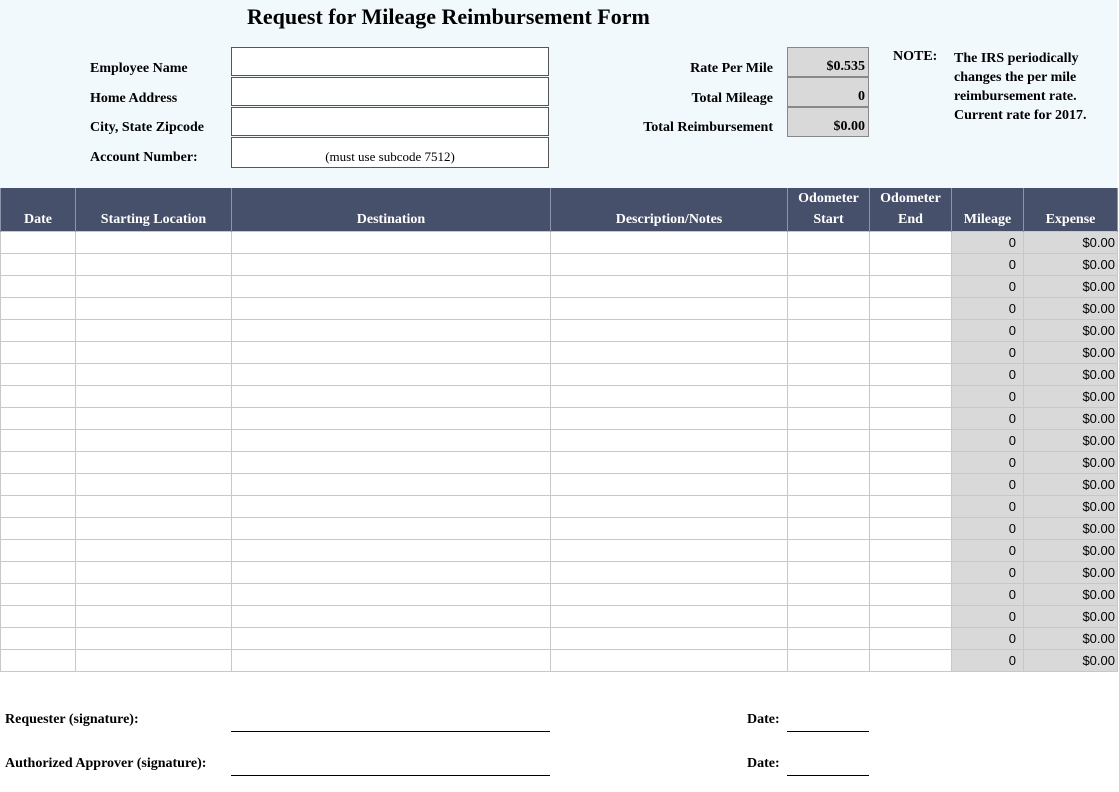 The width and height of the screenshot is (1119, 792). I want to click on approver-signature-line, so click(390, 768).